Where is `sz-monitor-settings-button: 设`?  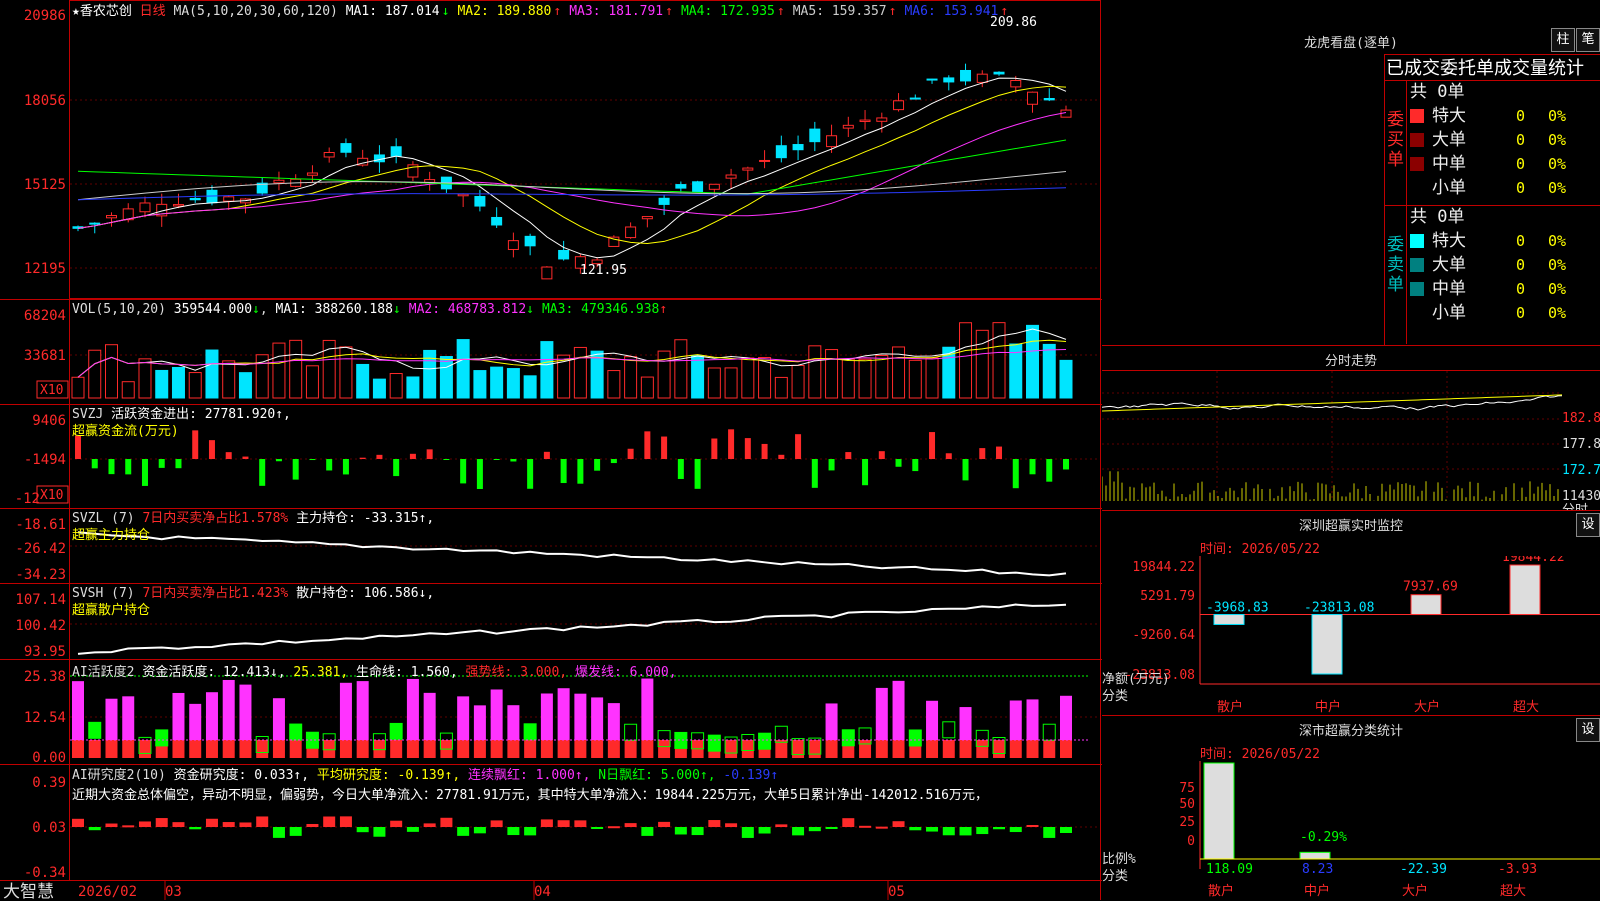 sz-monitor-settings-button: 设 is located at coordinates (1588, 525).